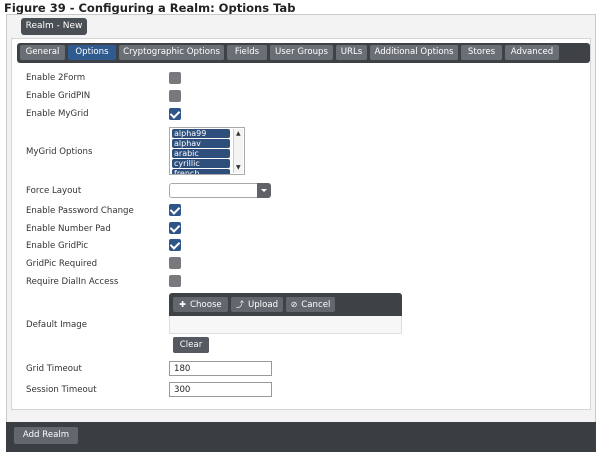 This screenshot has width=601, height=457. What do you see at coordinates (220, 190) in the screenshot?
I see `force-layout-select` at bounding box center [220, 190].